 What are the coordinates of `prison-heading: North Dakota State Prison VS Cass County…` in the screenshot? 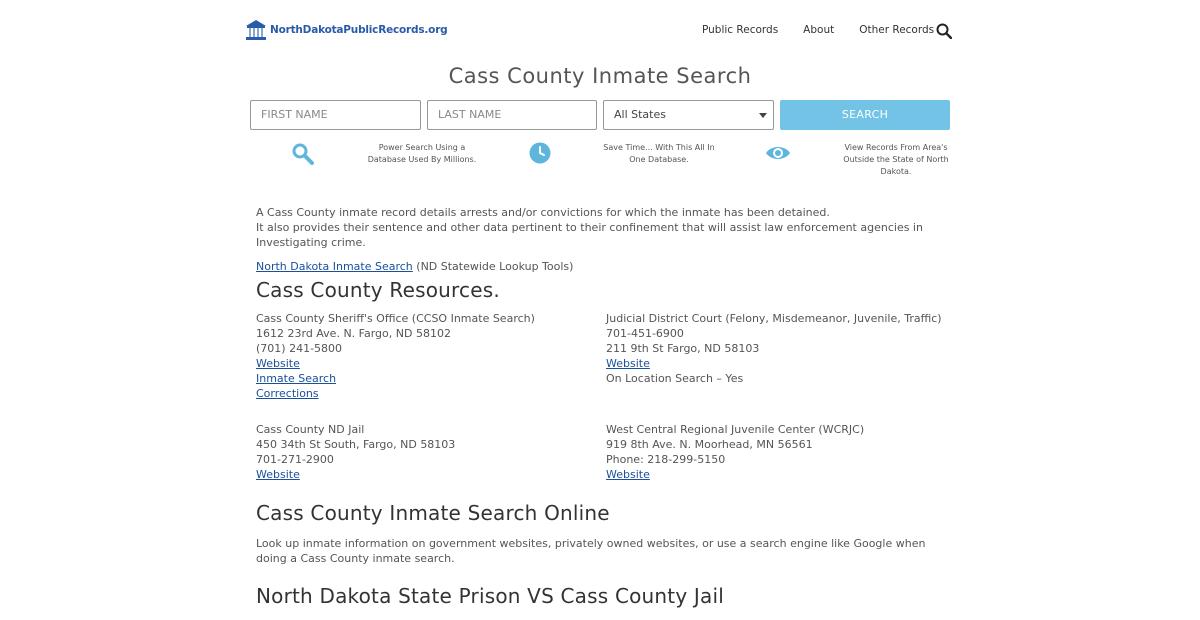 It's located at (490, 596).